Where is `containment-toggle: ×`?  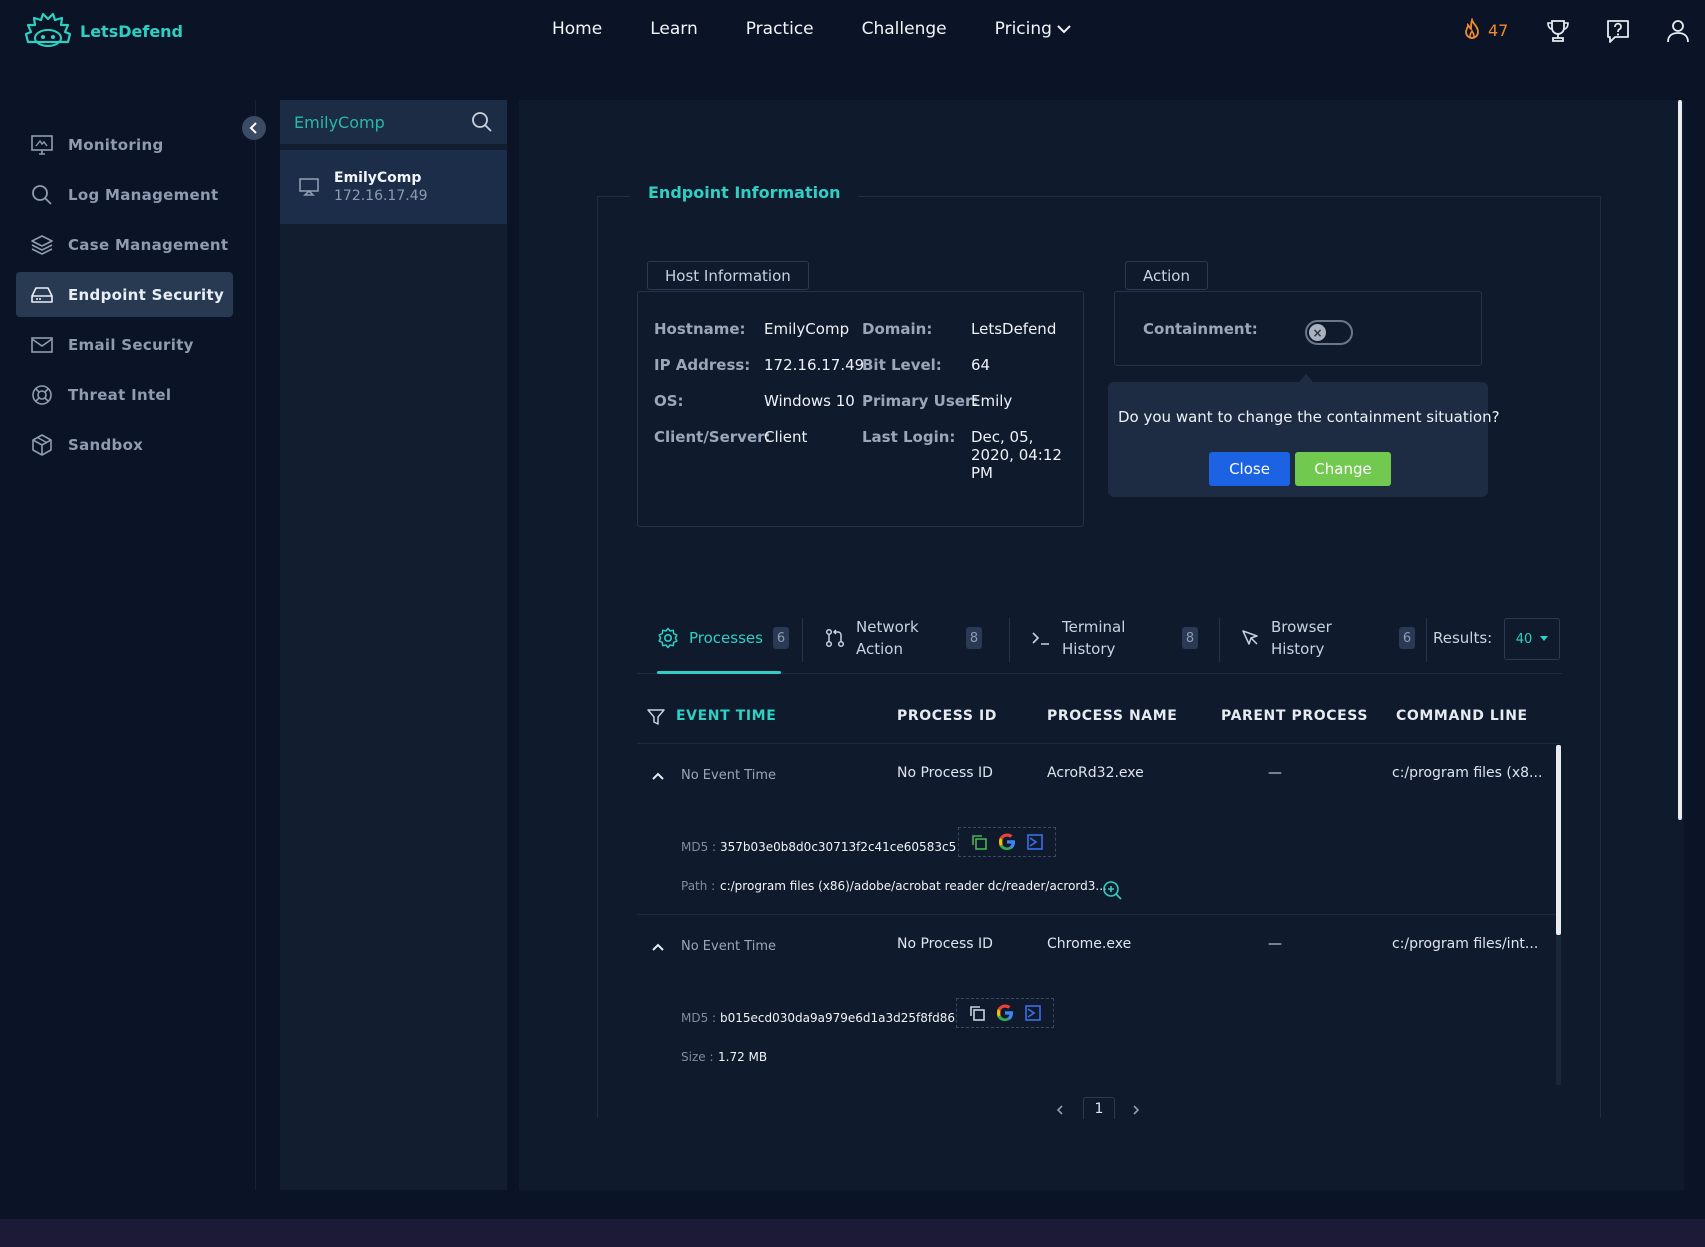
containment-toggle: × is located at coordinates (1329, 332).